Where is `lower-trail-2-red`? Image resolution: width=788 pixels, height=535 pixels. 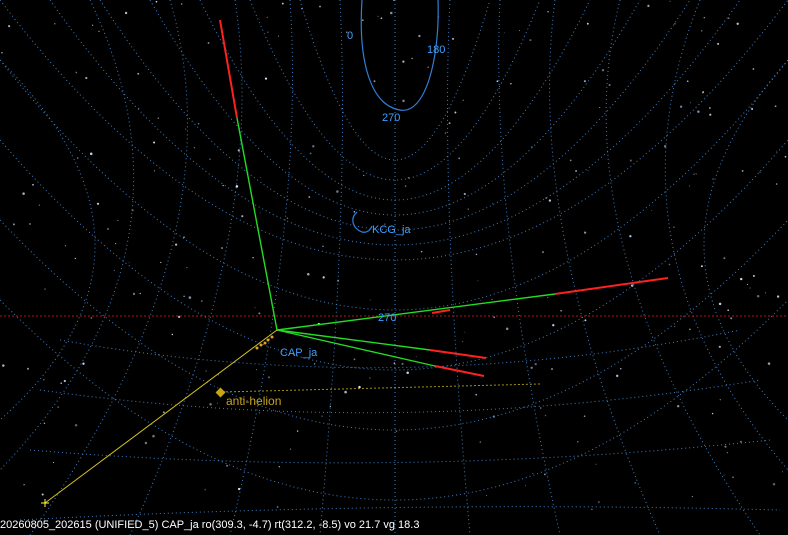
lower-trail-2-red is located at coordinates (459, 371).